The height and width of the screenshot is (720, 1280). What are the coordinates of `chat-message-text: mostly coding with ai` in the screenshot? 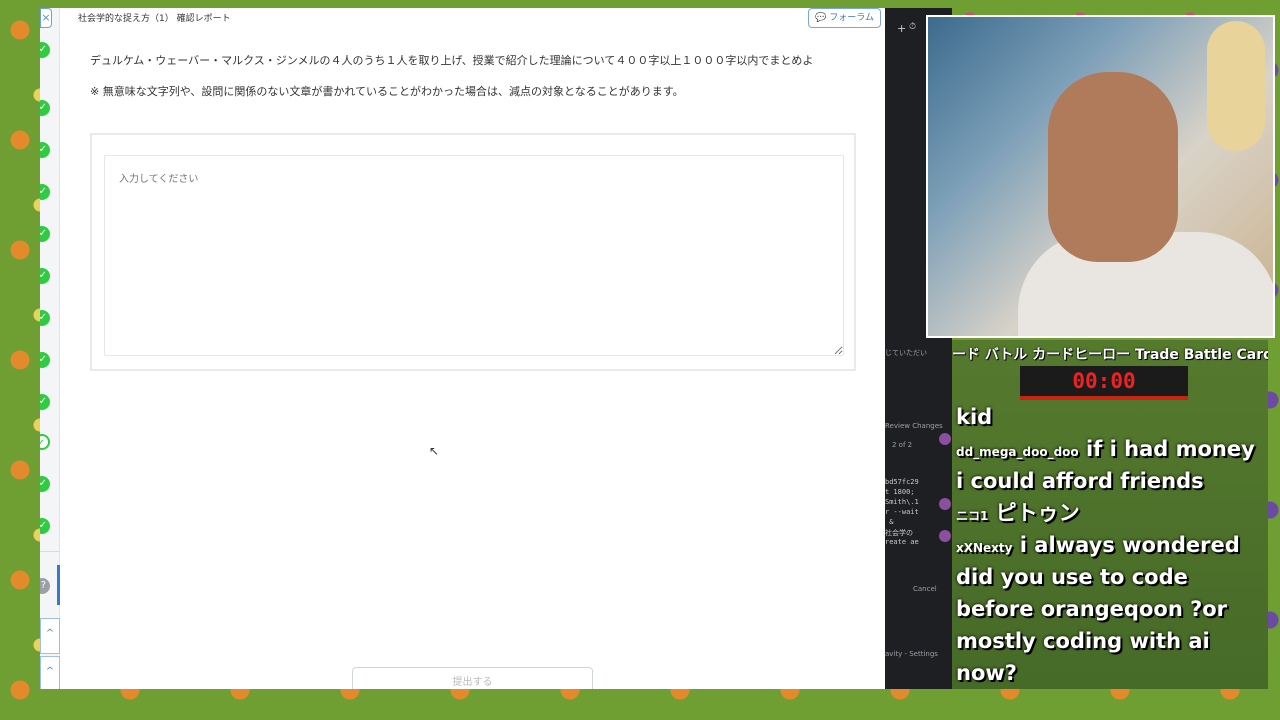 It's located at (1083, 641).